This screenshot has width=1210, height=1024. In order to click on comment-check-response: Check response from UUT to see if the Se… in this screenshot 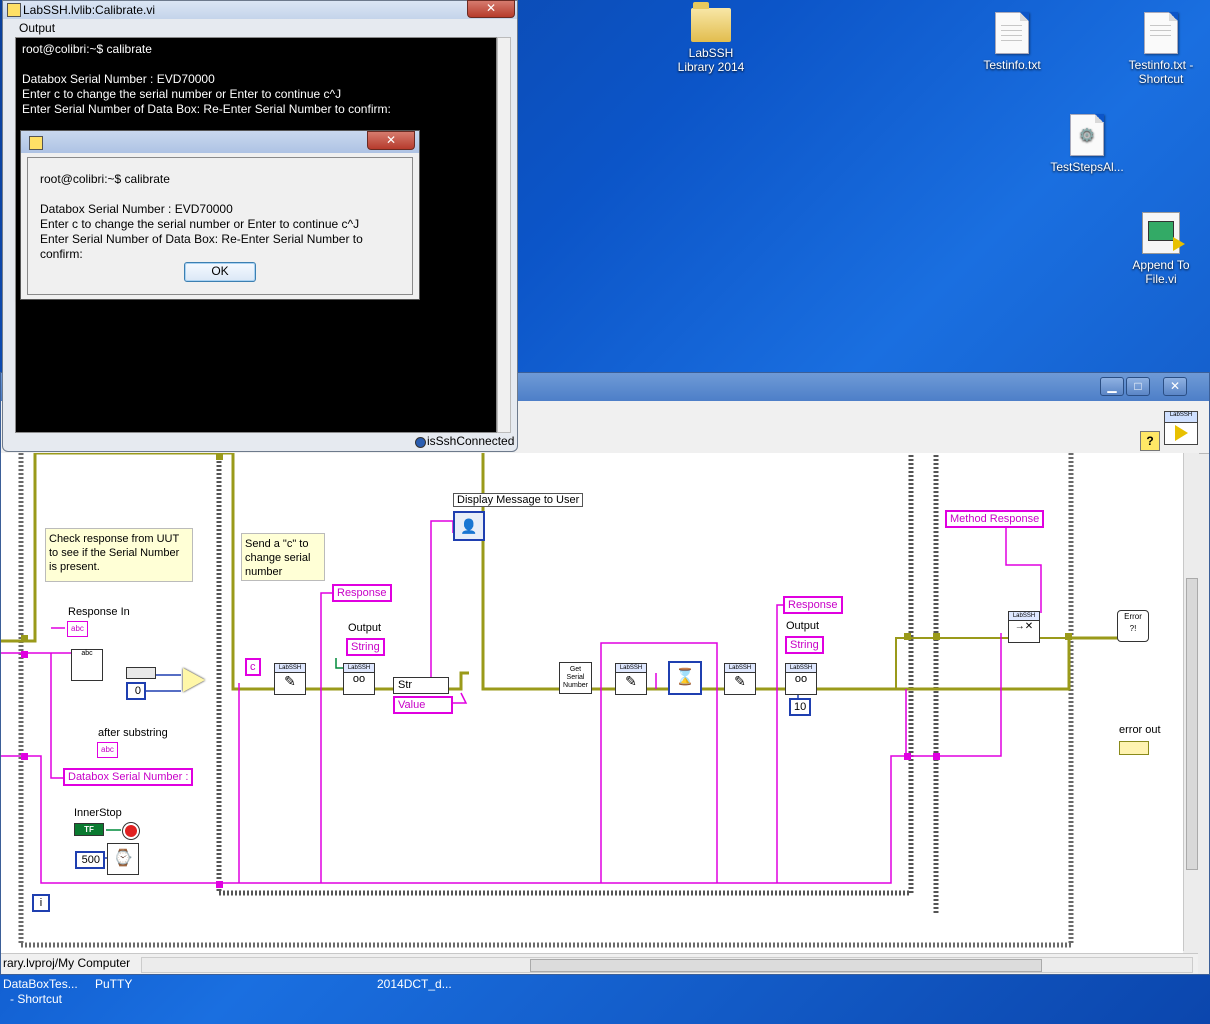, I will do `click(119, 555)`.